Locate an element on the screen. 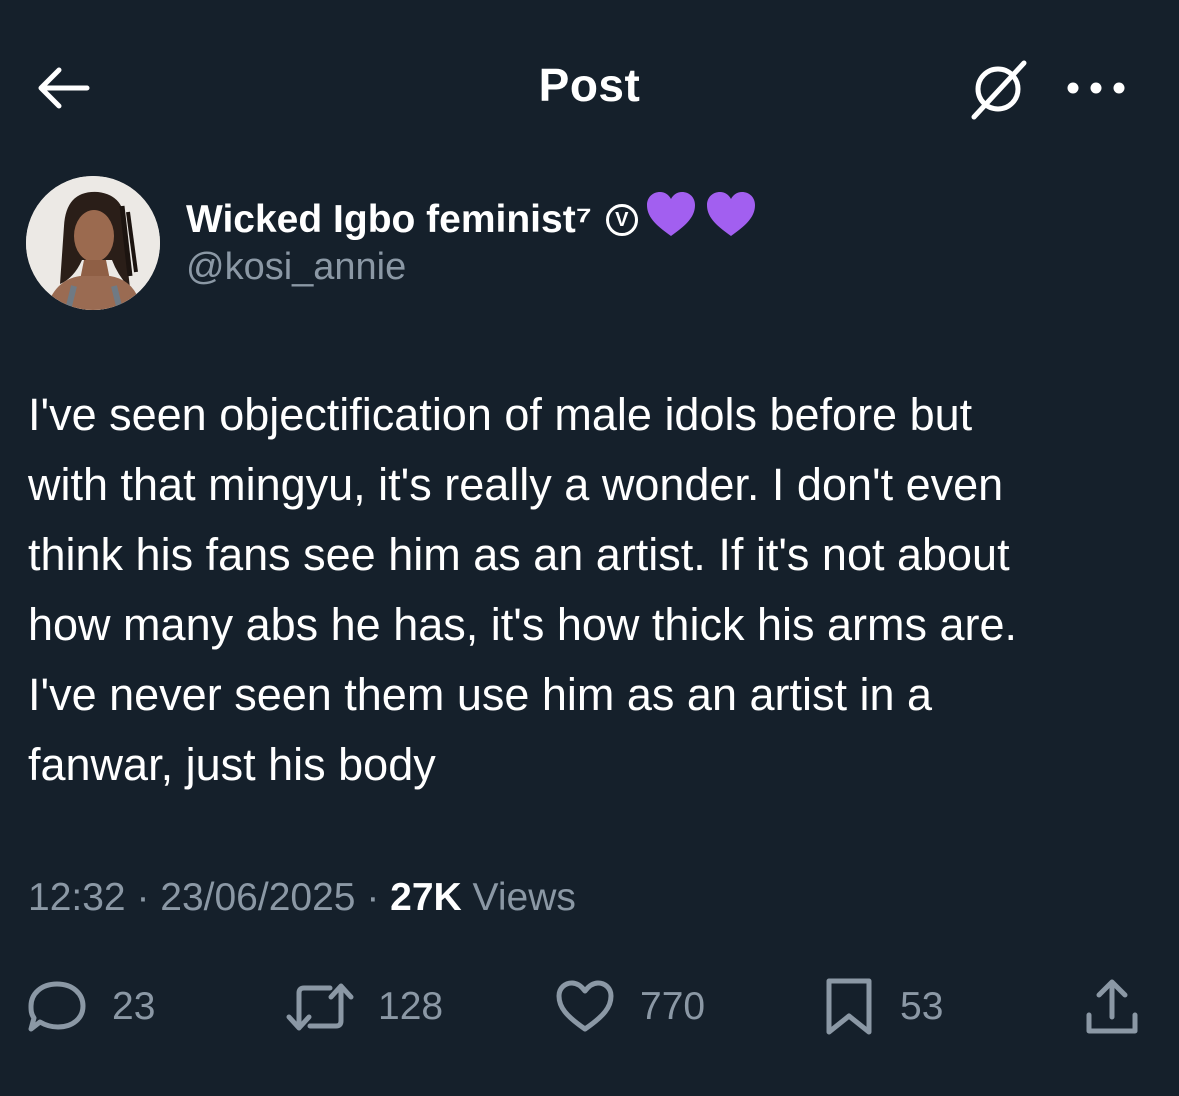 The width and height of the screenshot is (1179, 1096). grok-button is located at coordinates (998, 89).